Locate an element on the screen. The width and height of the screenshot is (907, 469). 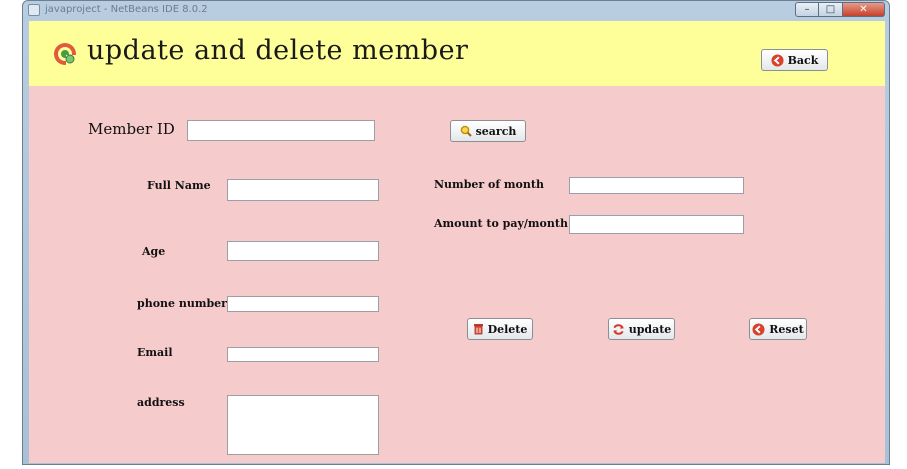
close-button: ✕ is located at coordinates (864, 9).